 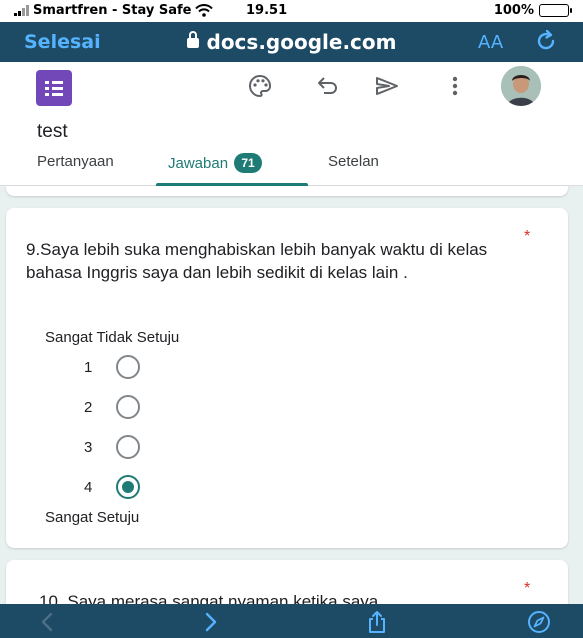 I want to click on status-bar: Smartfren - Stay Safe 19.51 100%, so click(x=291, y=11).